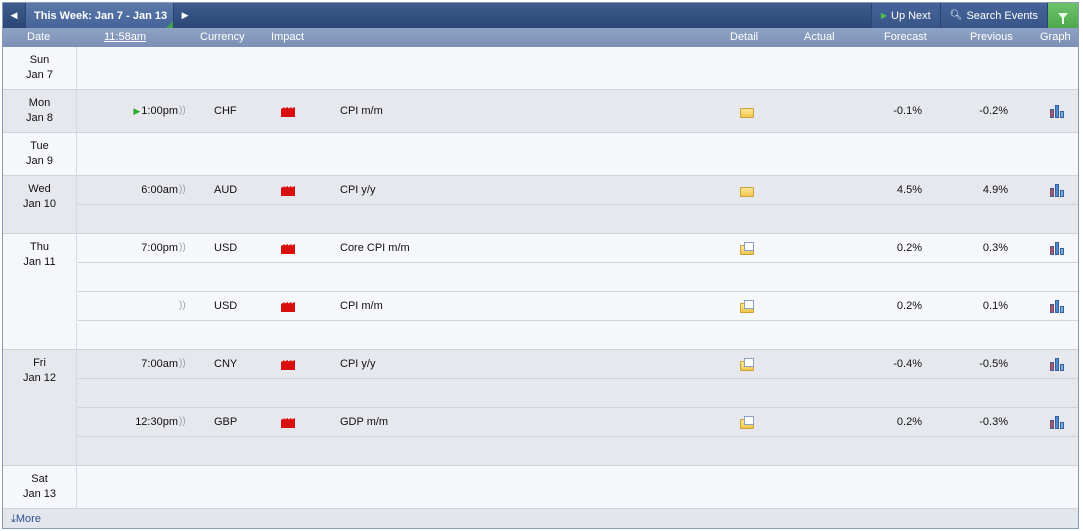 This screenshot has width=1083, height=531. What do you see at coordinates (39, 103) in the screenshot?
I see `day-of-week: Mon` at bounding box center [39, 103].